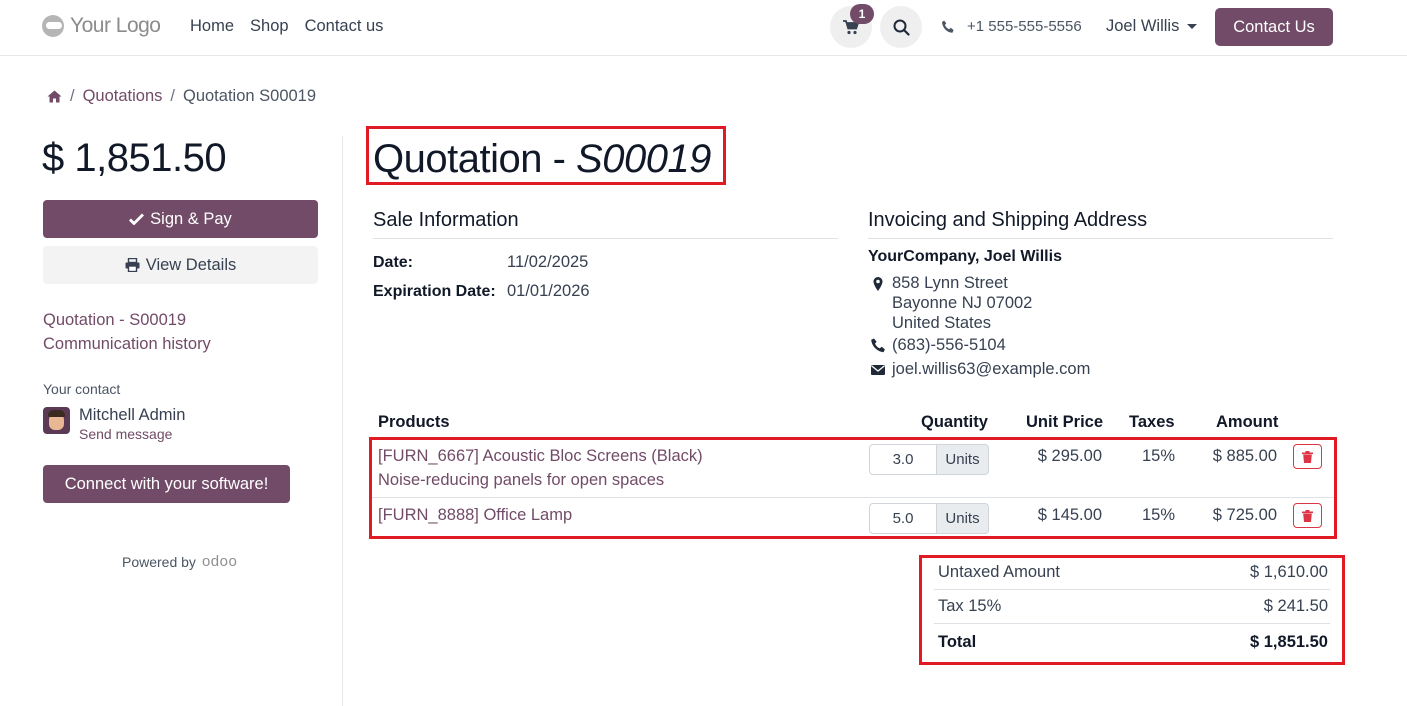 The width and height of the screenshot is (1407, 706). Describe the element at coordinates (181, 96) in the screenshot. I see `breadcrumb: / Quotations / Quotation S00019` at that location.